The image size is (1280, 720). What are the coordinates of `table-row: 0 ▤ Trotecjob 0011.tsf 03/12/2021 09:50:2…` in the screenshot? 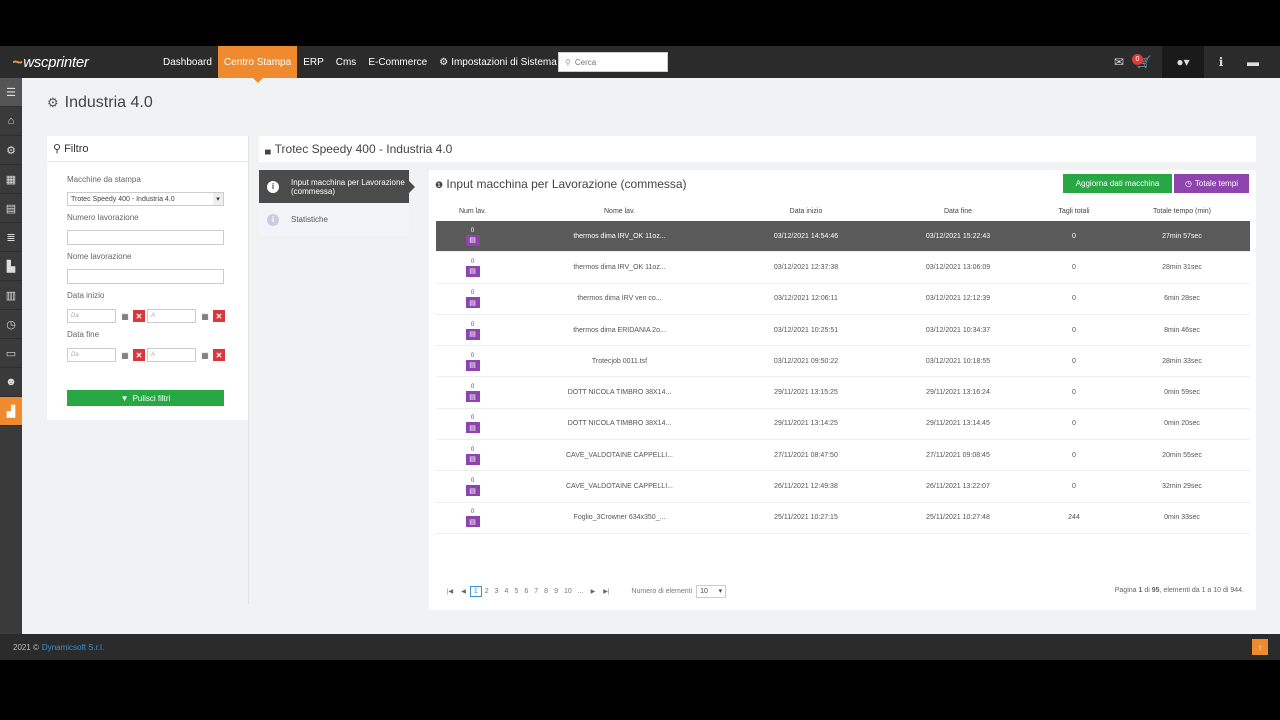 It's located at (843, 362).